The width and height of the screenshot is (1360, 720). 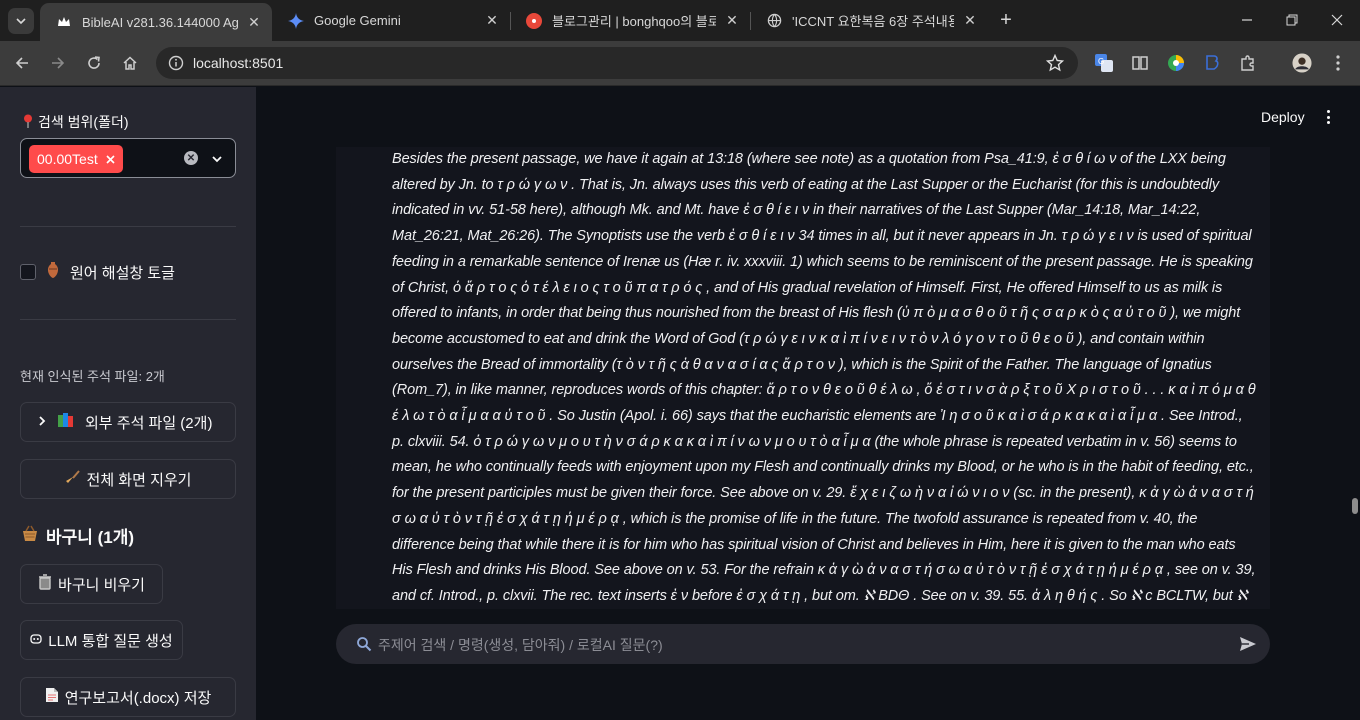 What do you see at coordinates (120, 96) in the screenshot?
I see `sidebar-heading-clipped` at bounding box center [120, 96].